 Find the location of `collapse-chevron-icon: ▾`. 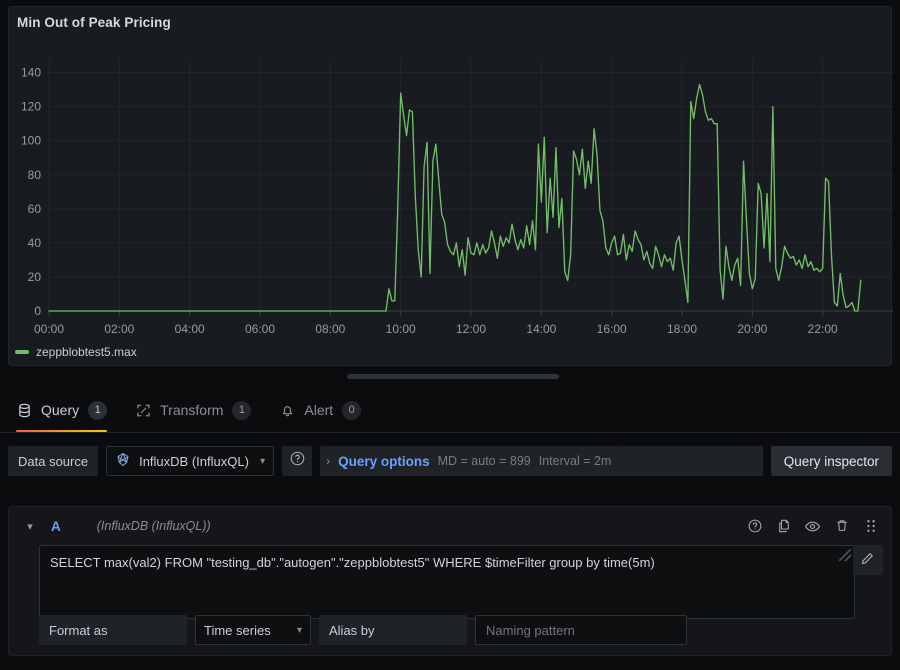

collapse-chevron-icon: ▾ is located at coordinates (30, 526).